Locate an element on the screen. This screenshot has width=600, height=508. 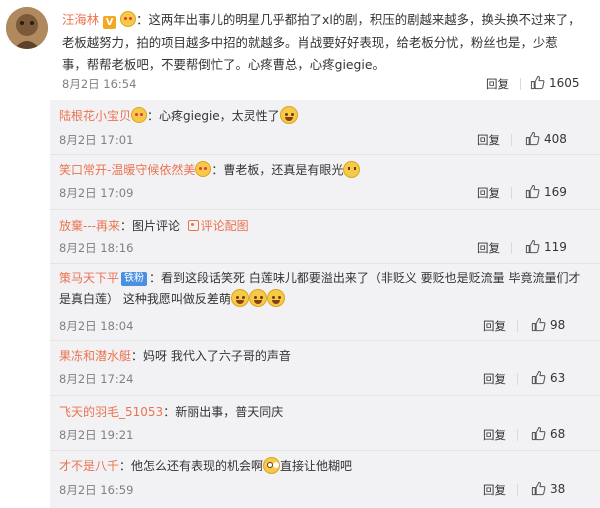
reply-body: ：他怎么还有表现的机会啊 is located at coordinates (191, 466).